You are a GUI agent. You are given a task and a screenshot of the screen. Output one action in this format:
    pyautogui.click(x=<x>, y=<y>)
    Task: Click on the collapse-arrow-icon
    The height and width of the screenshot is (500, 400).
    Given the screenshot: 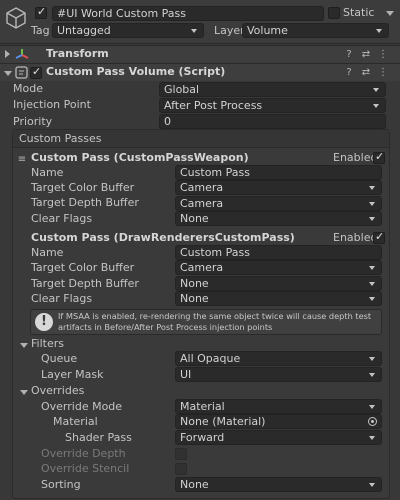 What is the action you would take?
    pyautogui.click(x=7, y=54)
    